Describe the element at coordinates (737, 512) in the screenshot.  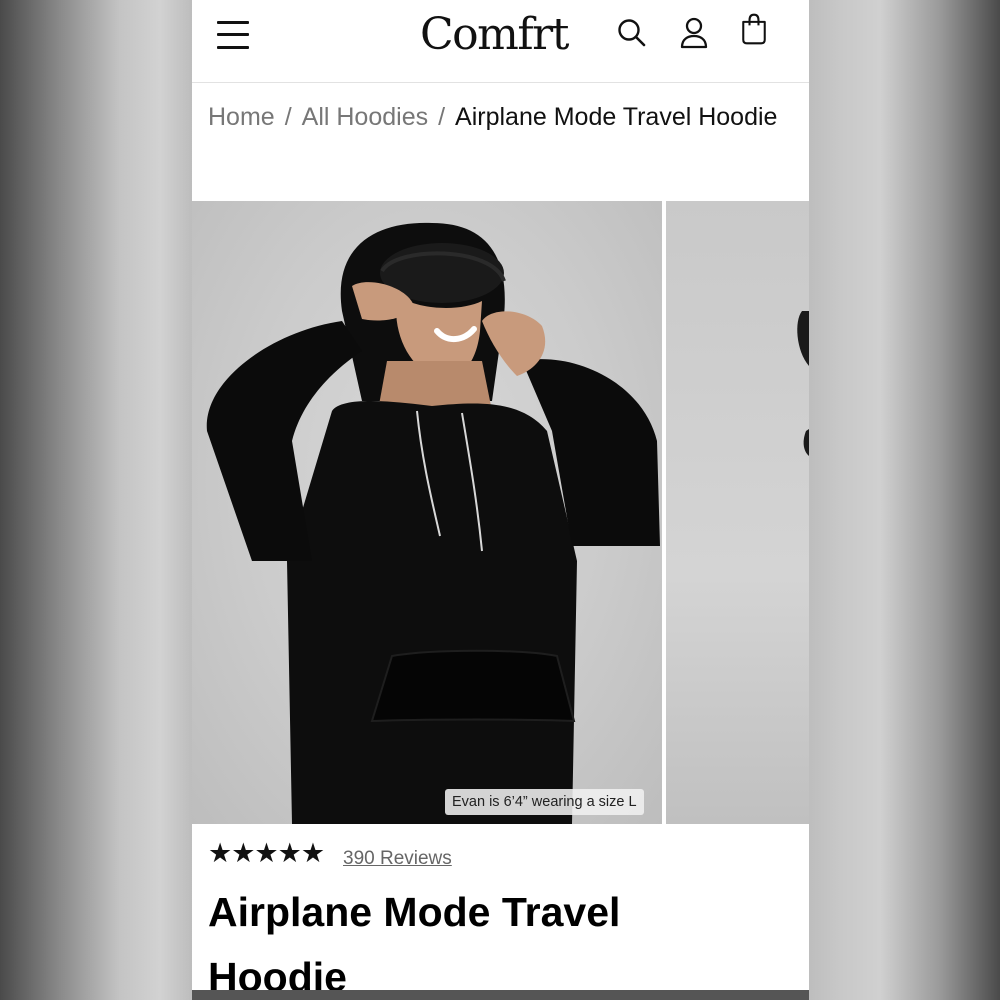
I see `product-photo-next-peek` at that location.